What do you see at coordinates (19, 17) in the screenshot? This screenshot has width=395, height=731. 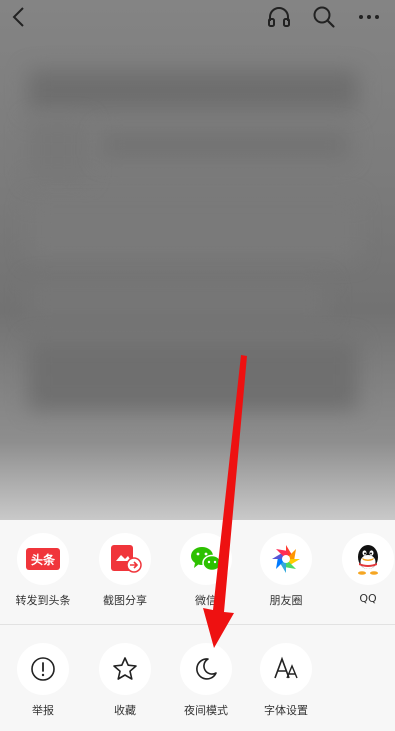 I see `back-icon` at bounding box center [19, 17].